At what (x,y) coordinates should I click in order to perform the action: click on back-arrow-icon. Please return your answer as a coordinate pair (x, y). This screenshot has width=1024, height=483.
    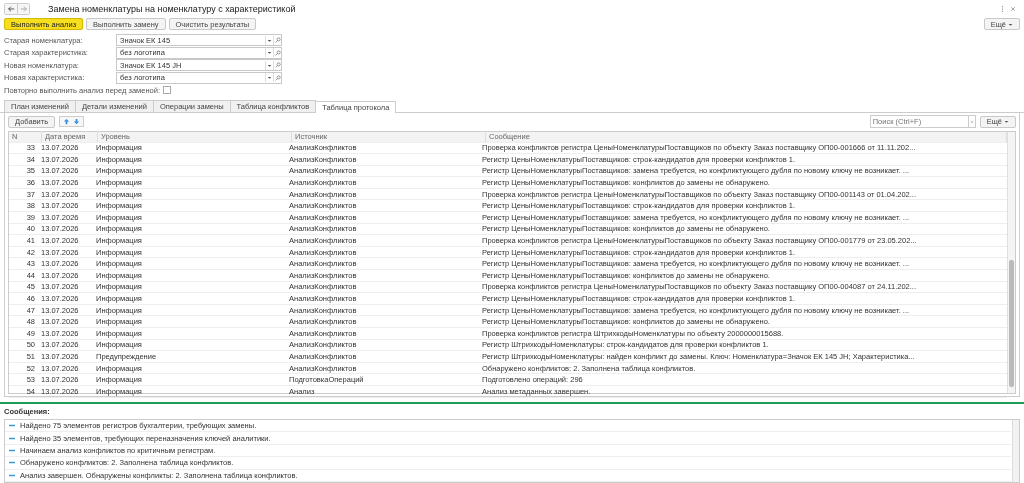
    Looking at the image, I should click on (11, 9).